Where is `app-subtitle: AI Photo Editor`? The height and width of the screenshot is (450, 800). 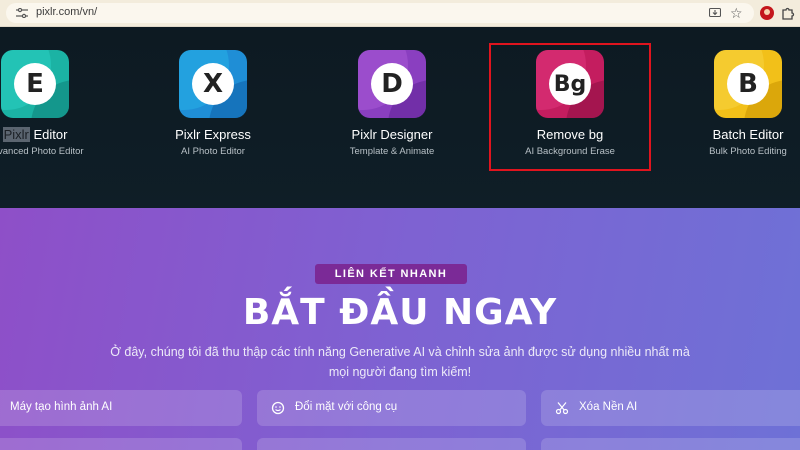 app-subtitle: AI Photo Editor is located at coordinates (213, 151).